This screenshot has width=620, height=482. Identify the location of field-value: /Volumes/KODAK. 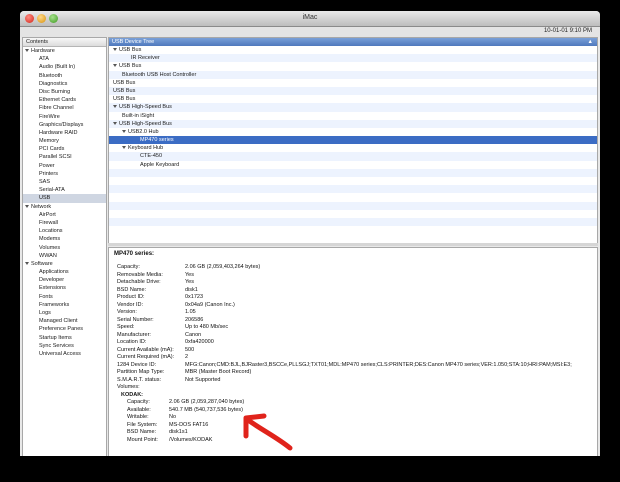
(191, 439).